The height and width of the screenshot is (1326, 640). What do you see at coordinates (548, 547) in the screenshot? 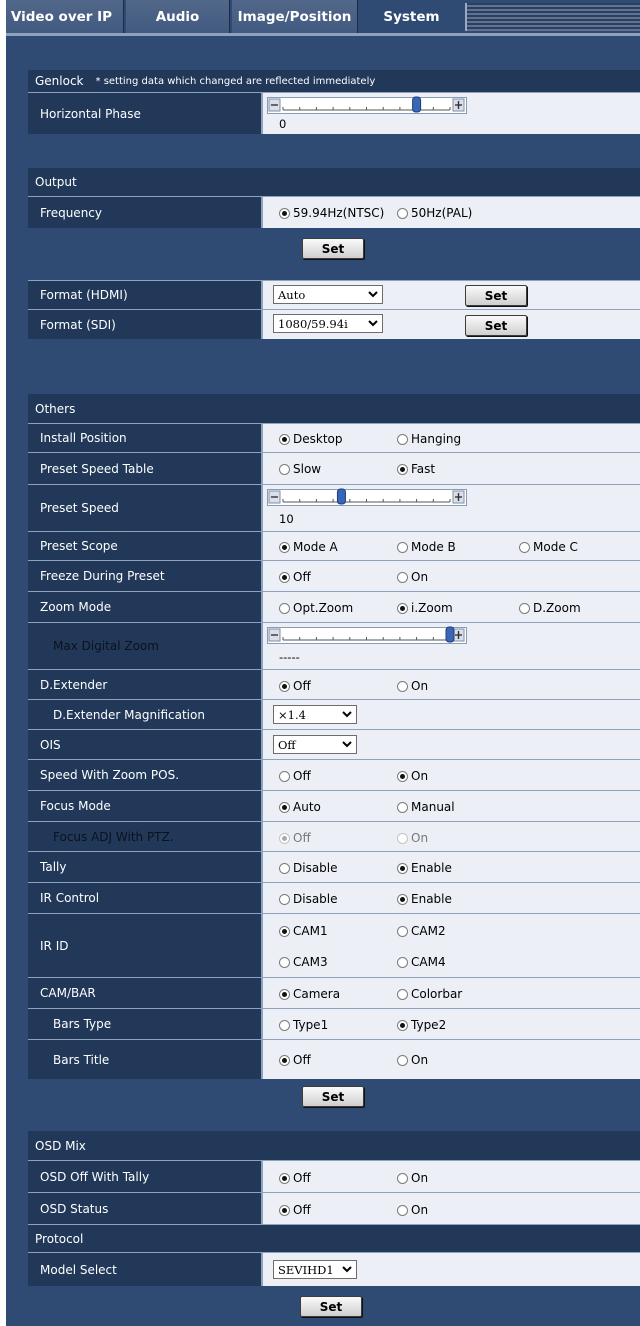
I see `scope-radio-mode-c: Mode C` at bounding box center [548, 547].